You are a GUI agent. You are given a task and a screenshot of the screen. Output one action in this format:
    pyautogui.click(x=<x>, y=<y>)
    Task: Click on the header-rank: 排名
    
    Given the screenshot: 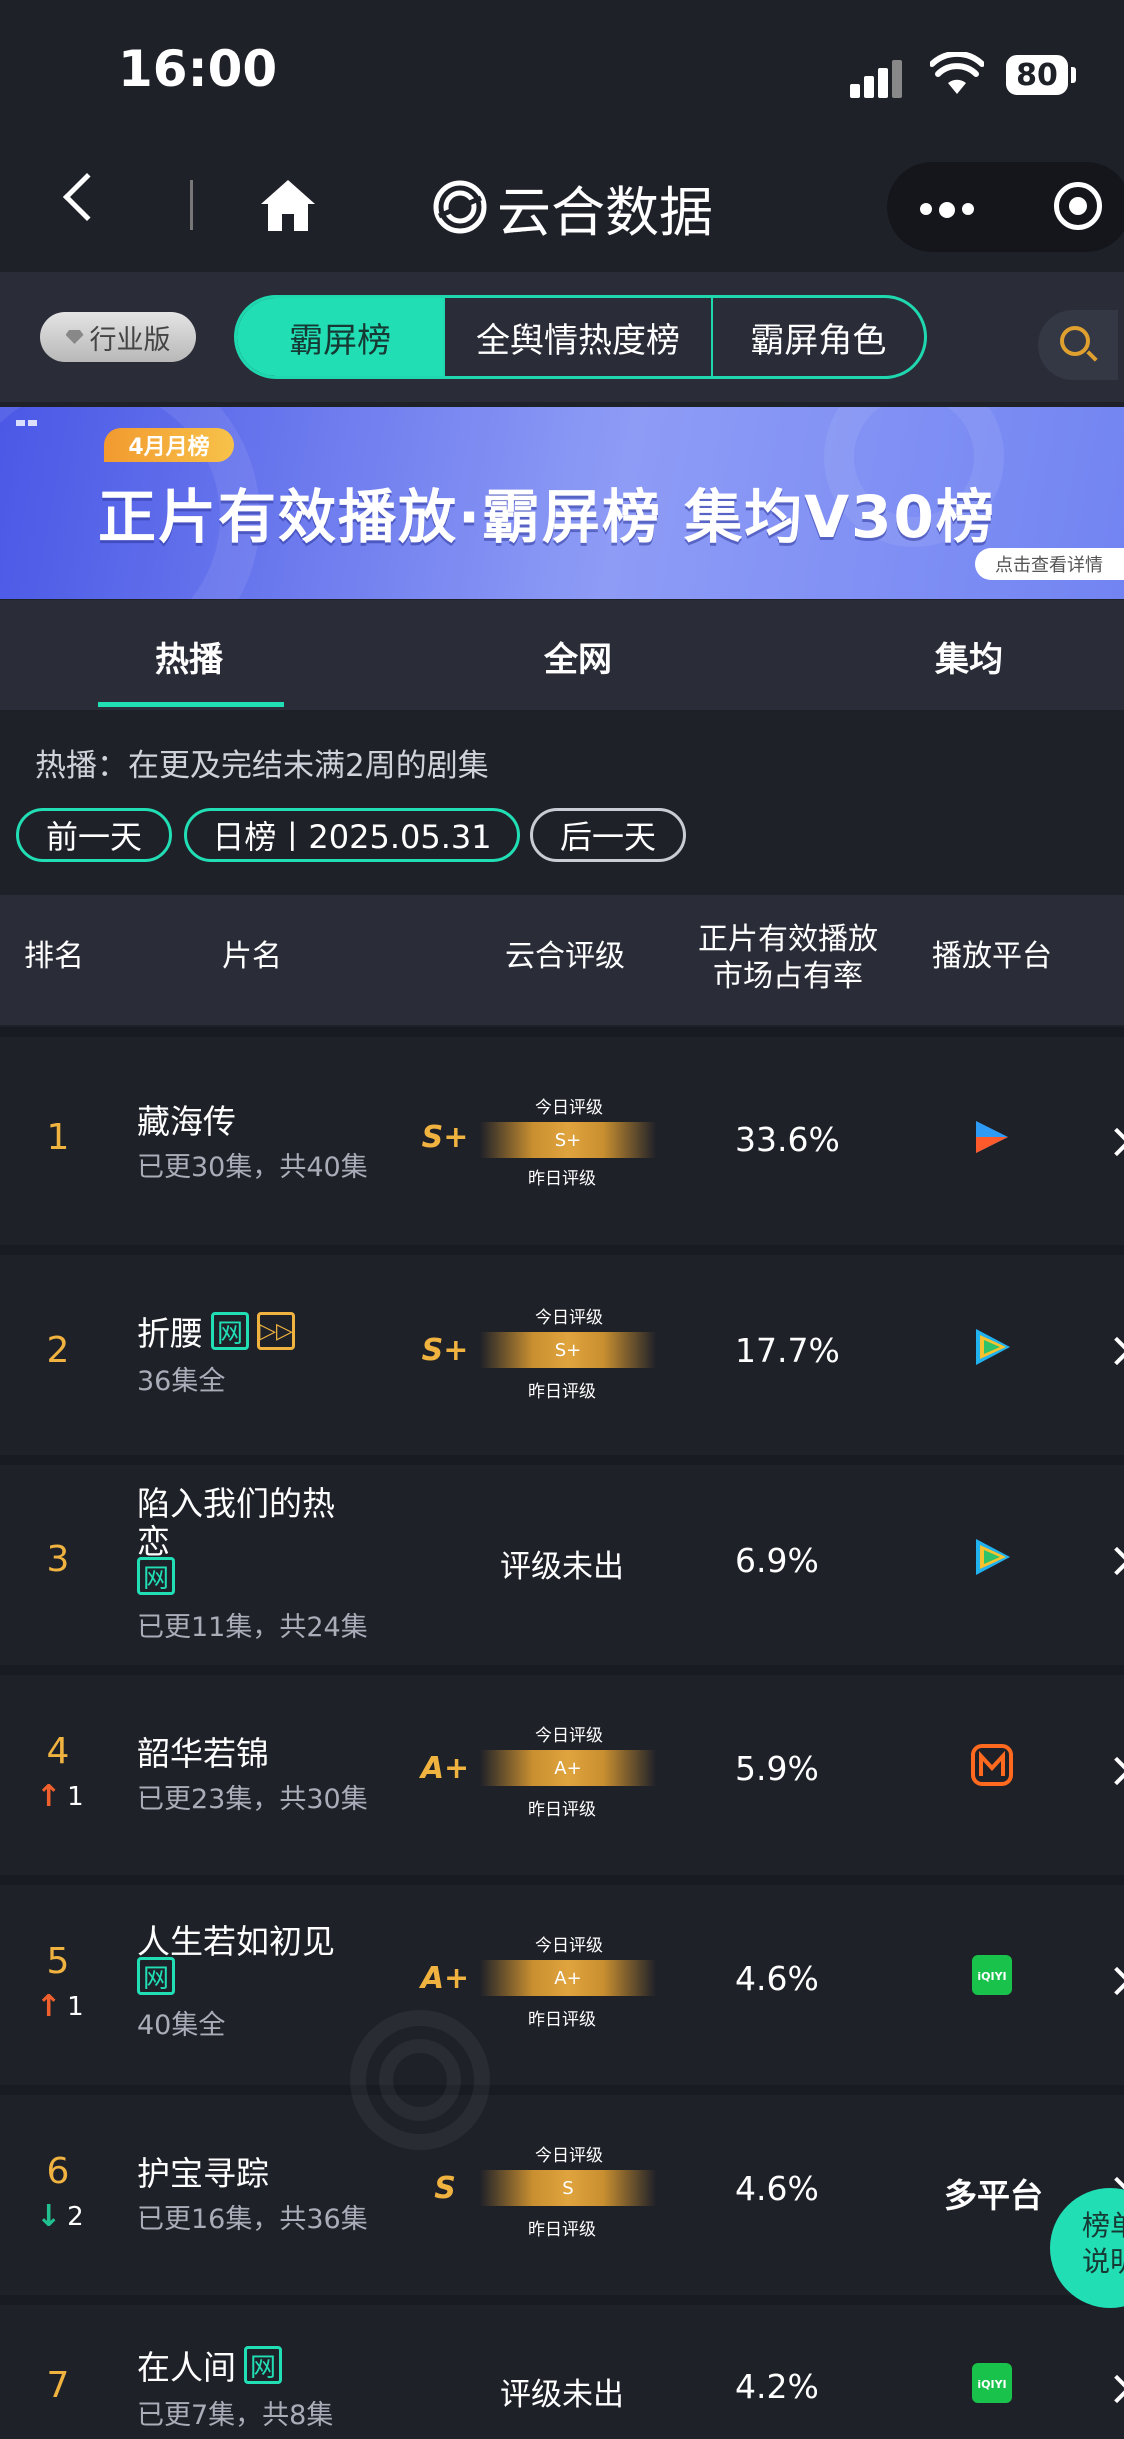 What is the action you would take?
    pyautogui.click(x=54, y=956)
    